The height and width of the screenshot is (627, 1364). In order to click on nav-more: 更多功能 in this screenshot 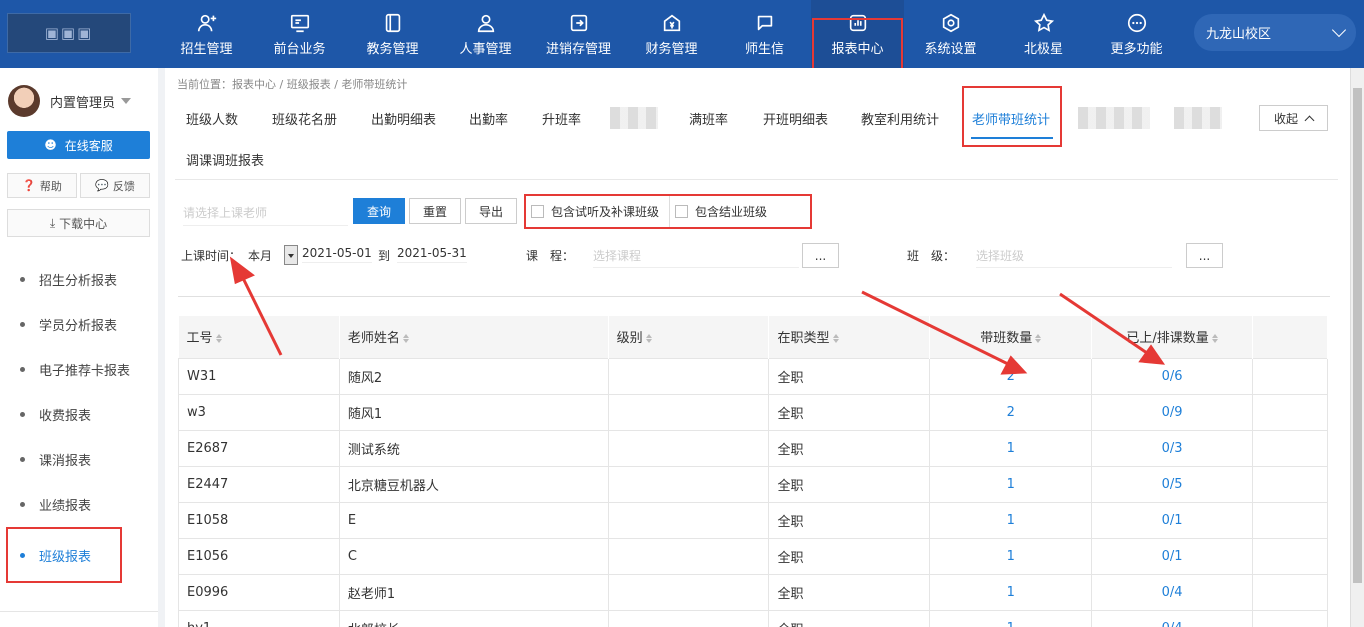, I will do `click(1136, 34)`.